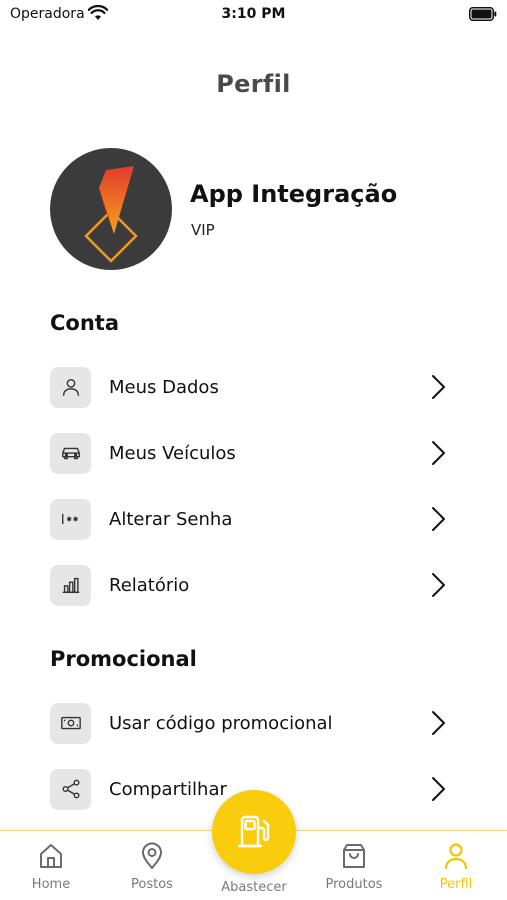 This screenshot has height=900, width=507. I want to click on menu-item-codigo-promocional: Usar código promocional, so click(255, 723).